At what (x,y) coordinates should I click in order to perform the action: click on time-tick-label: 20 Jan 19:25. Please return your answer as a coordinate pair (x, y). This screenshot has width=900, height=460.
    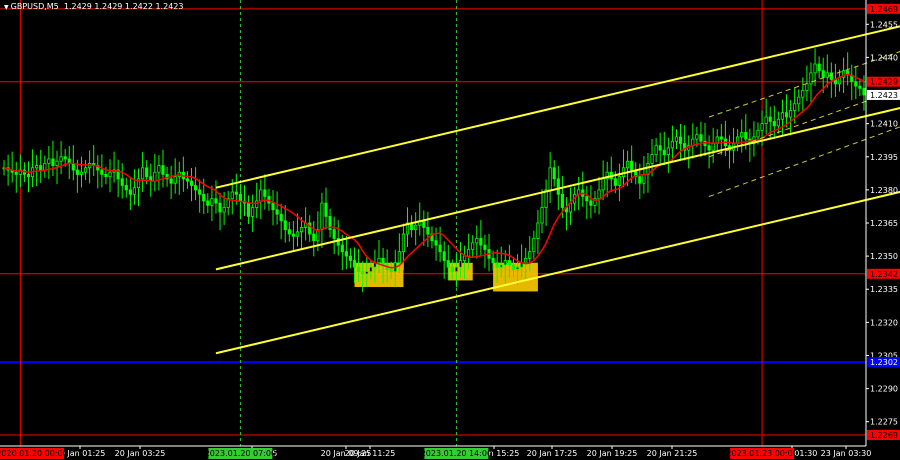
    Looking at the image, I should click on (612, 453).